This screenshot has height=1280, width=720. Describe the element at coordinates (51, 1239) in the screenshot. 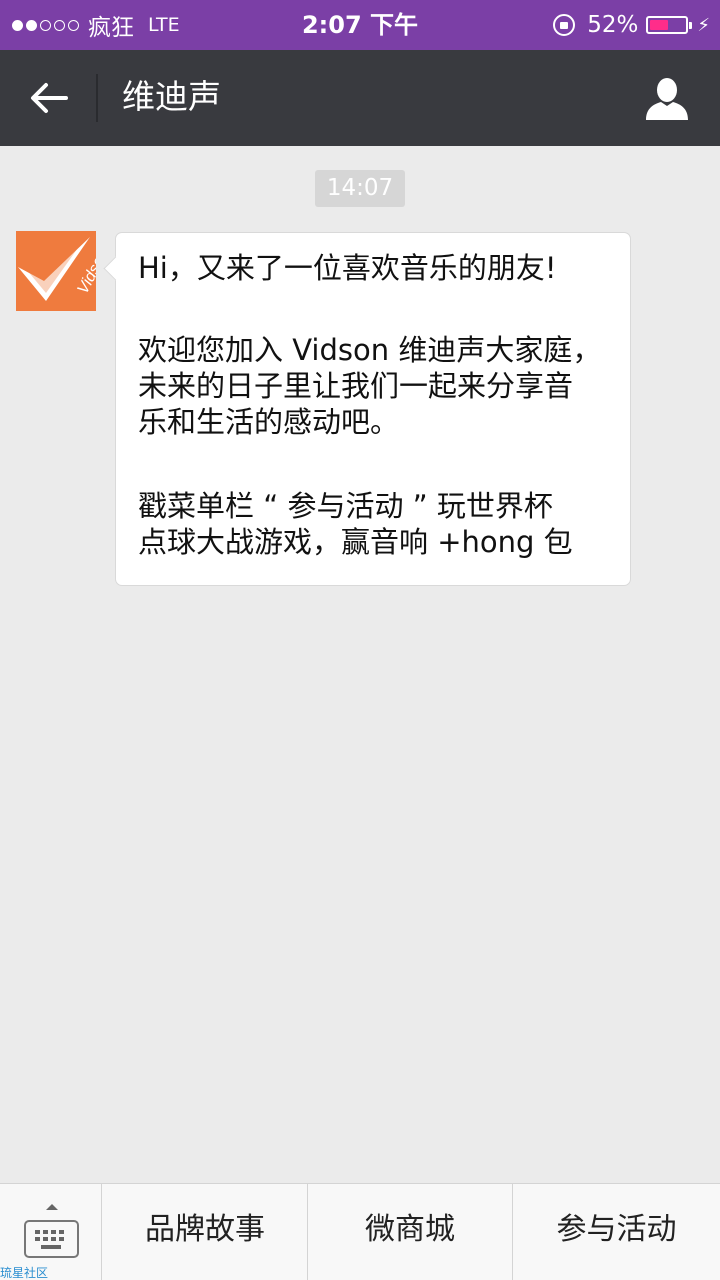

I see `keyboard-icon` at that location.